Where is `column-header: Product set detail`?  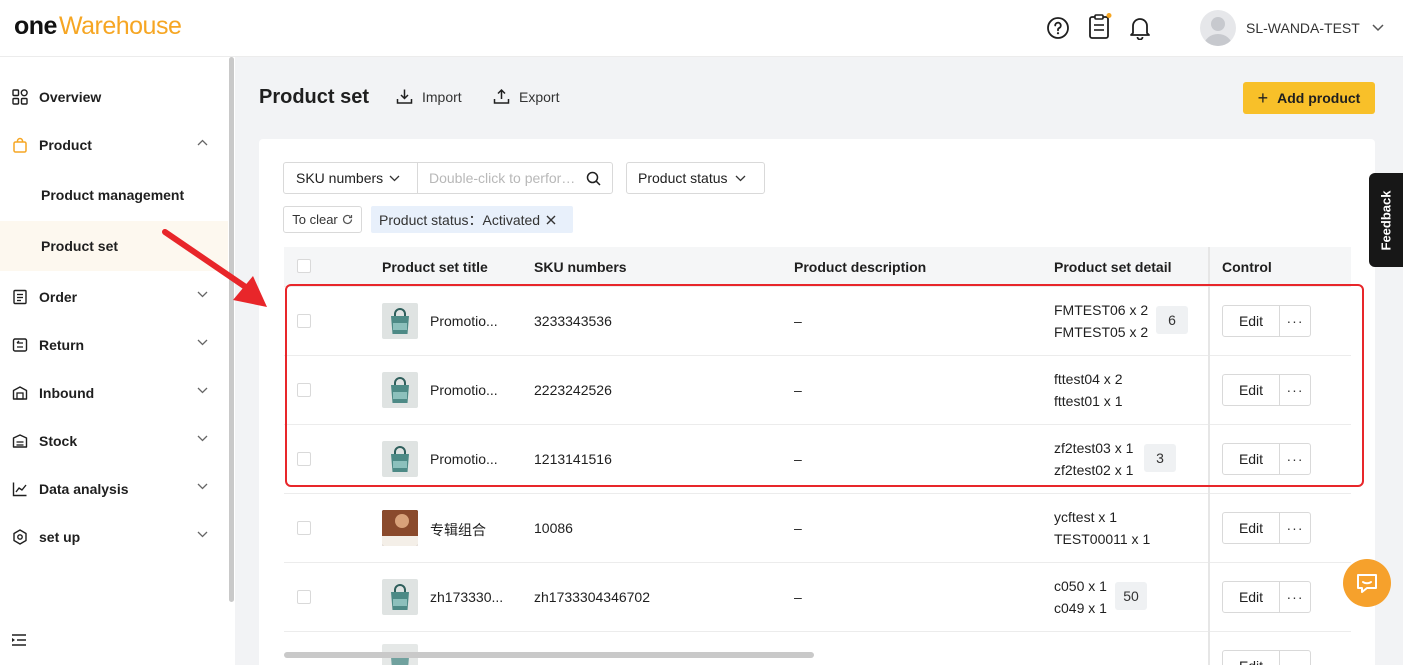 column-header: Product set detail is located at coordinates (1113, 267).